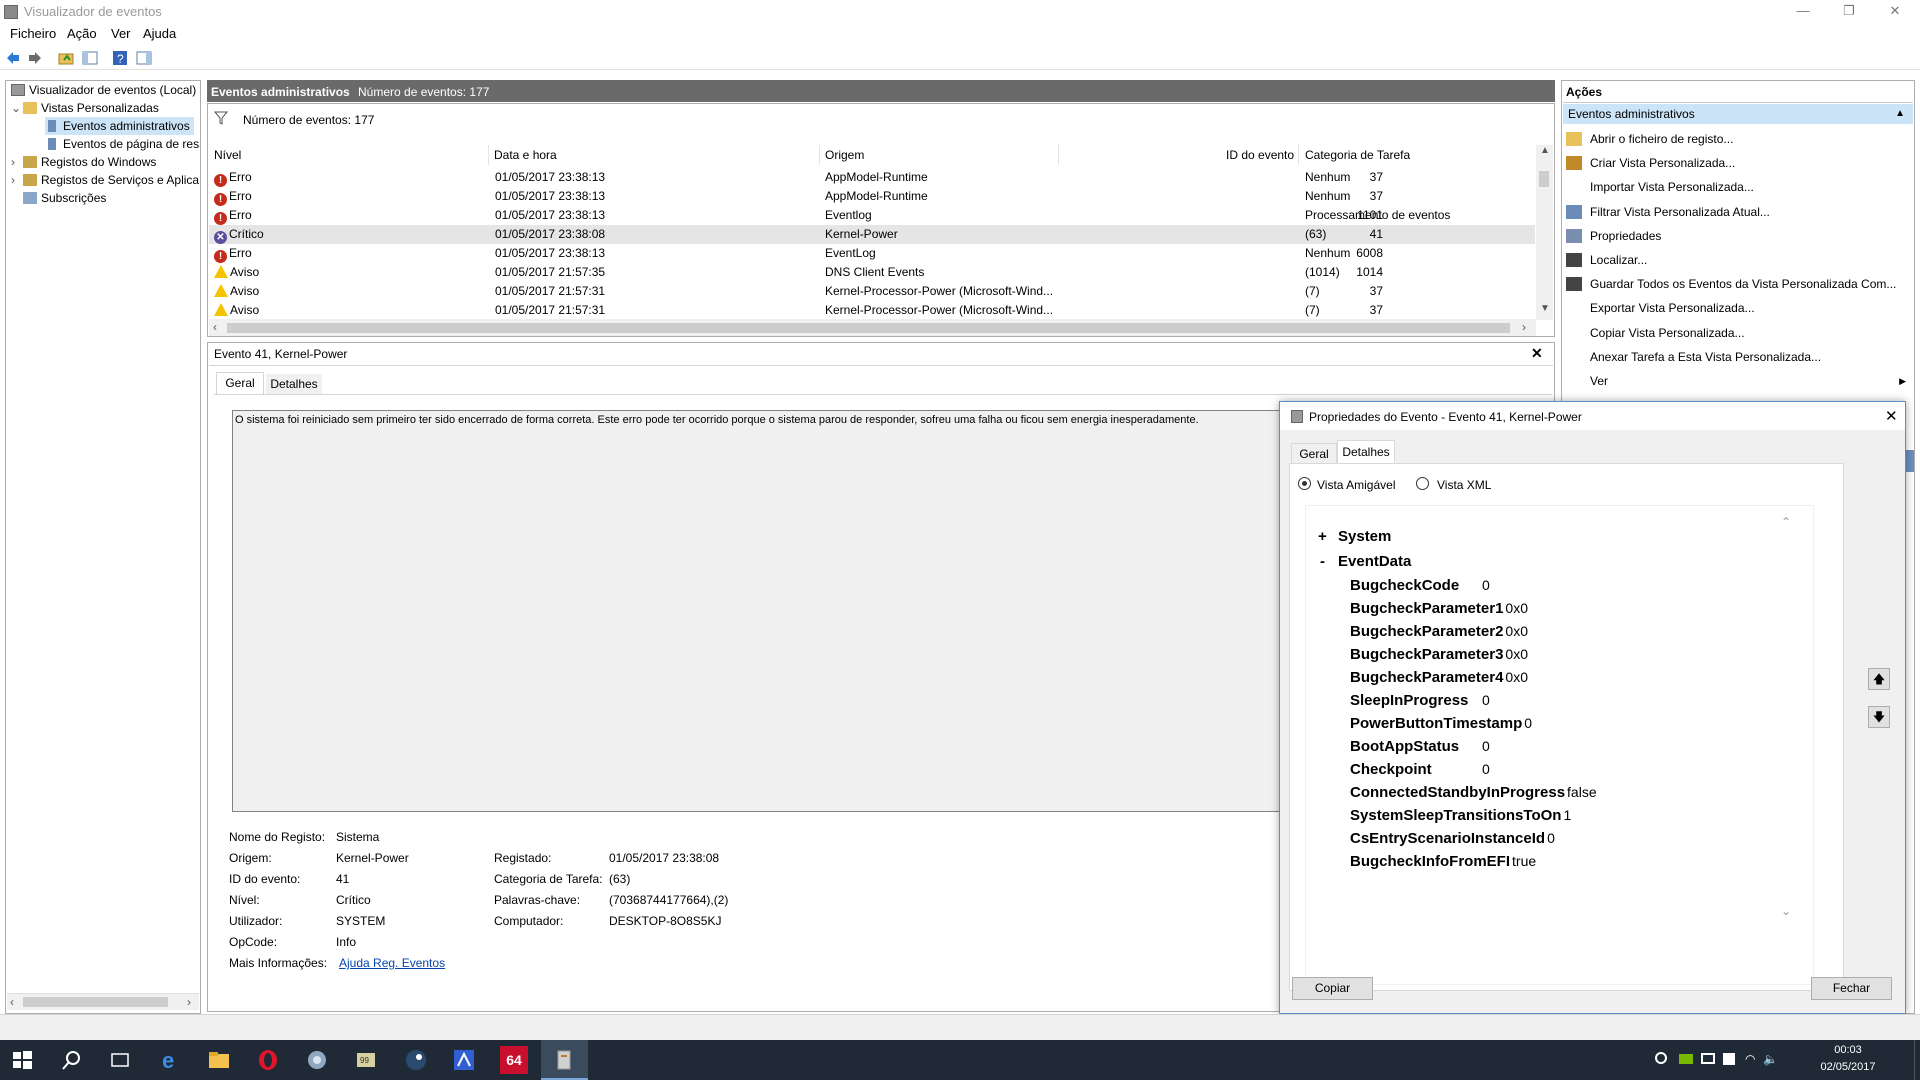 This screenshot has width=1920, height=1080. I want to click on file-explorer-icon, so click(219, 1060).